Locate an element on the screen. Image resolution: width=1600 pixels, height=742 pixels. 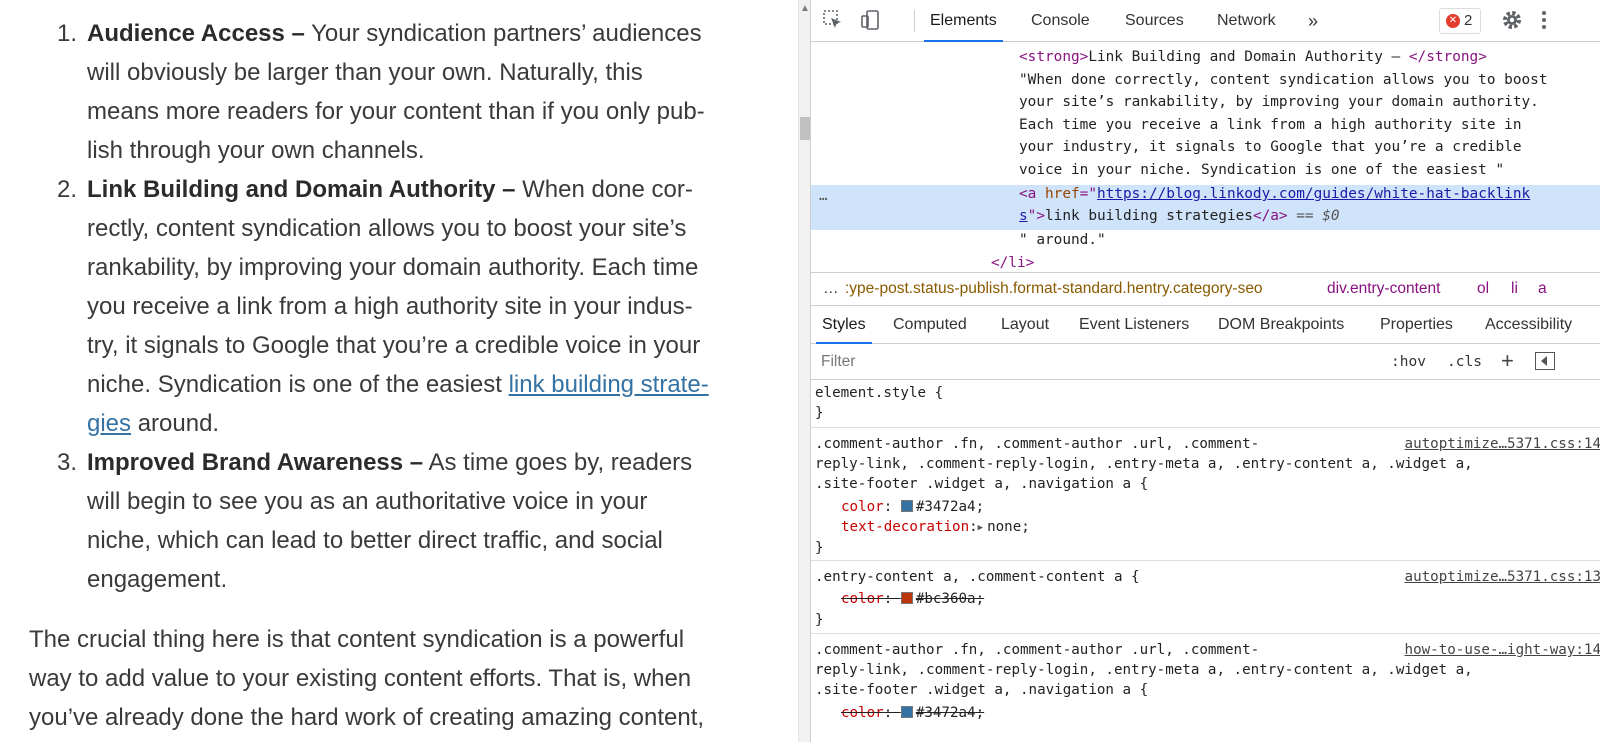
style-declaration-overridden: color: #bc360a; is located at coordinates (912, 599).